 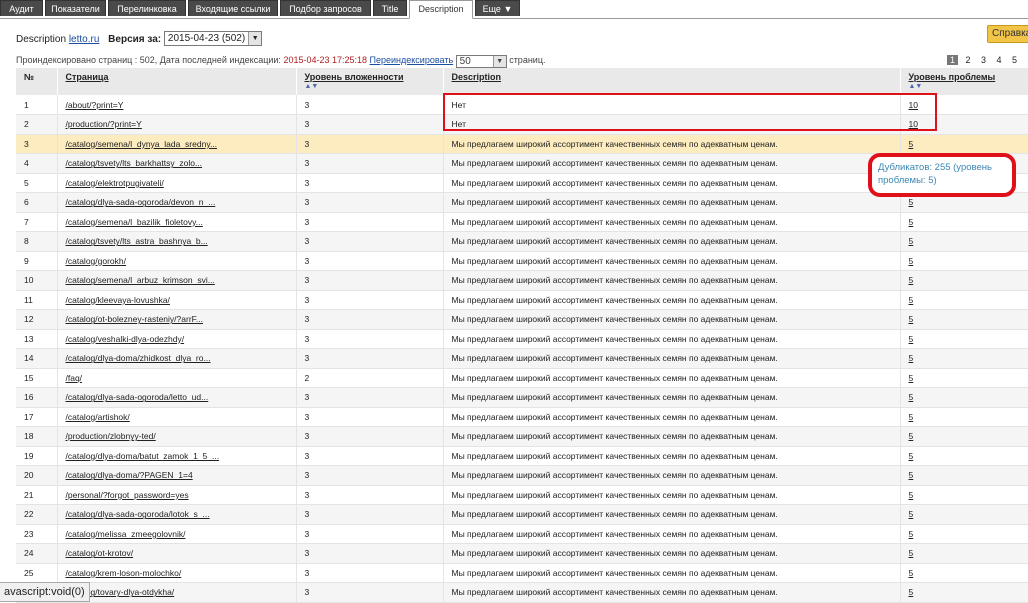 What do you see at coordinates (21, 8) in the screenshot?
I see `tab-audit: Аудит` at bounding box center [21, 8].